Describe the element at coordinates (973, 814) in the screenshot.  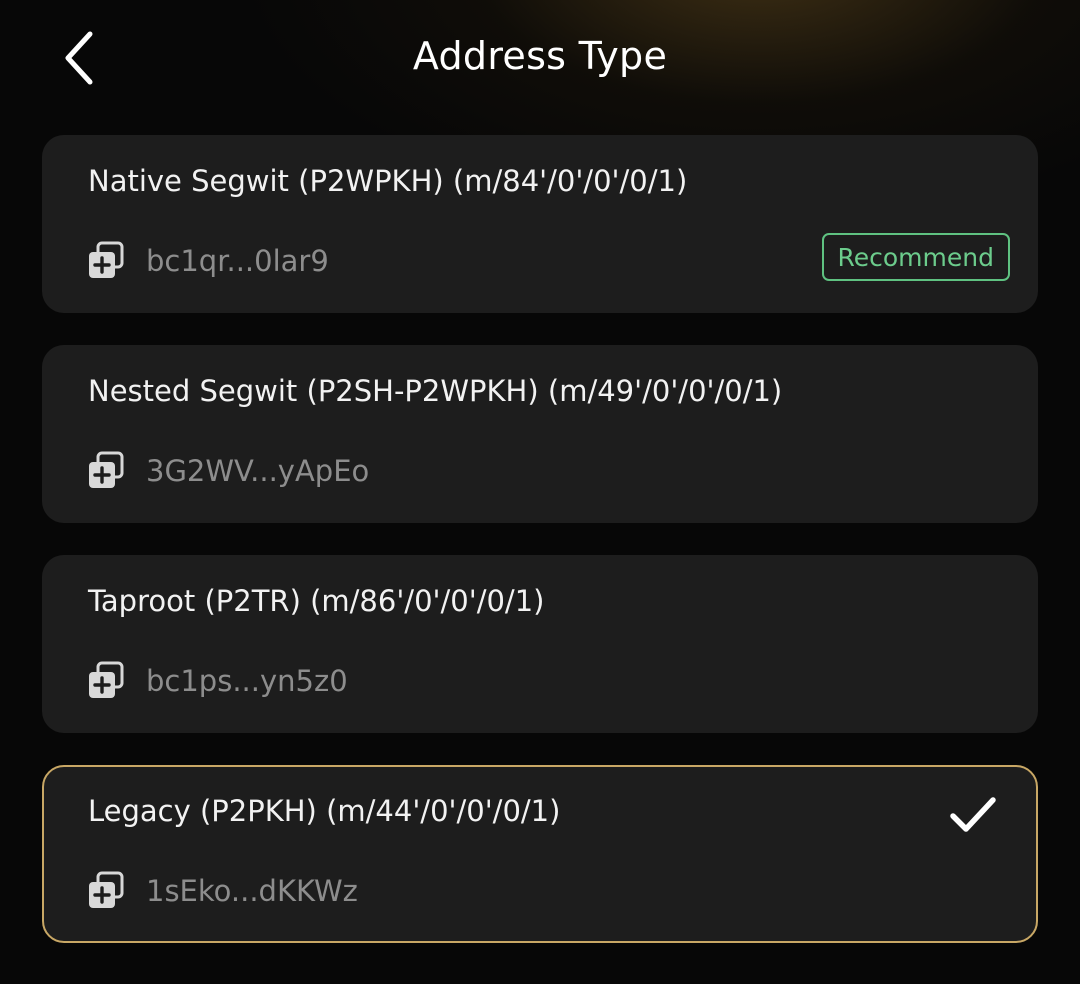
I see `checkmark-icon` at that location.